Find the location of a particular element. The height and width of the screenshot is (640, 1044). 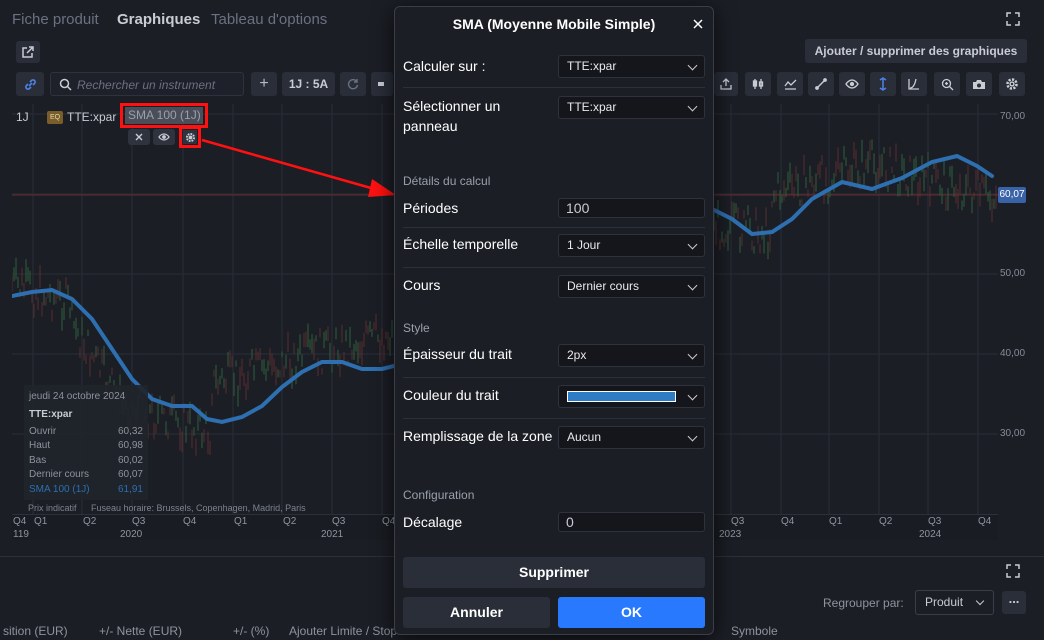

delete-button: Supprimer is located at coordinates (554, 572).